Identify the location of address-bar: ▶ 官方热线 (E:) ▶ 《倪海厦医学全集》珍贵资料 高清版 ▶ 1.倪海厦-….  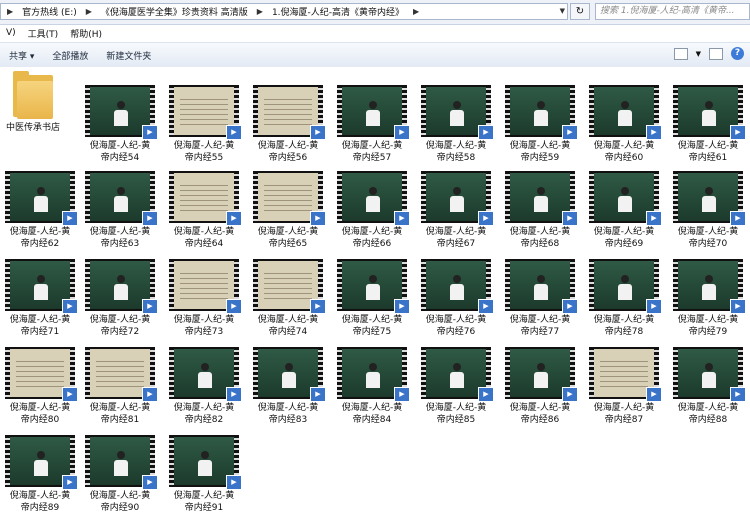
(284, 11).